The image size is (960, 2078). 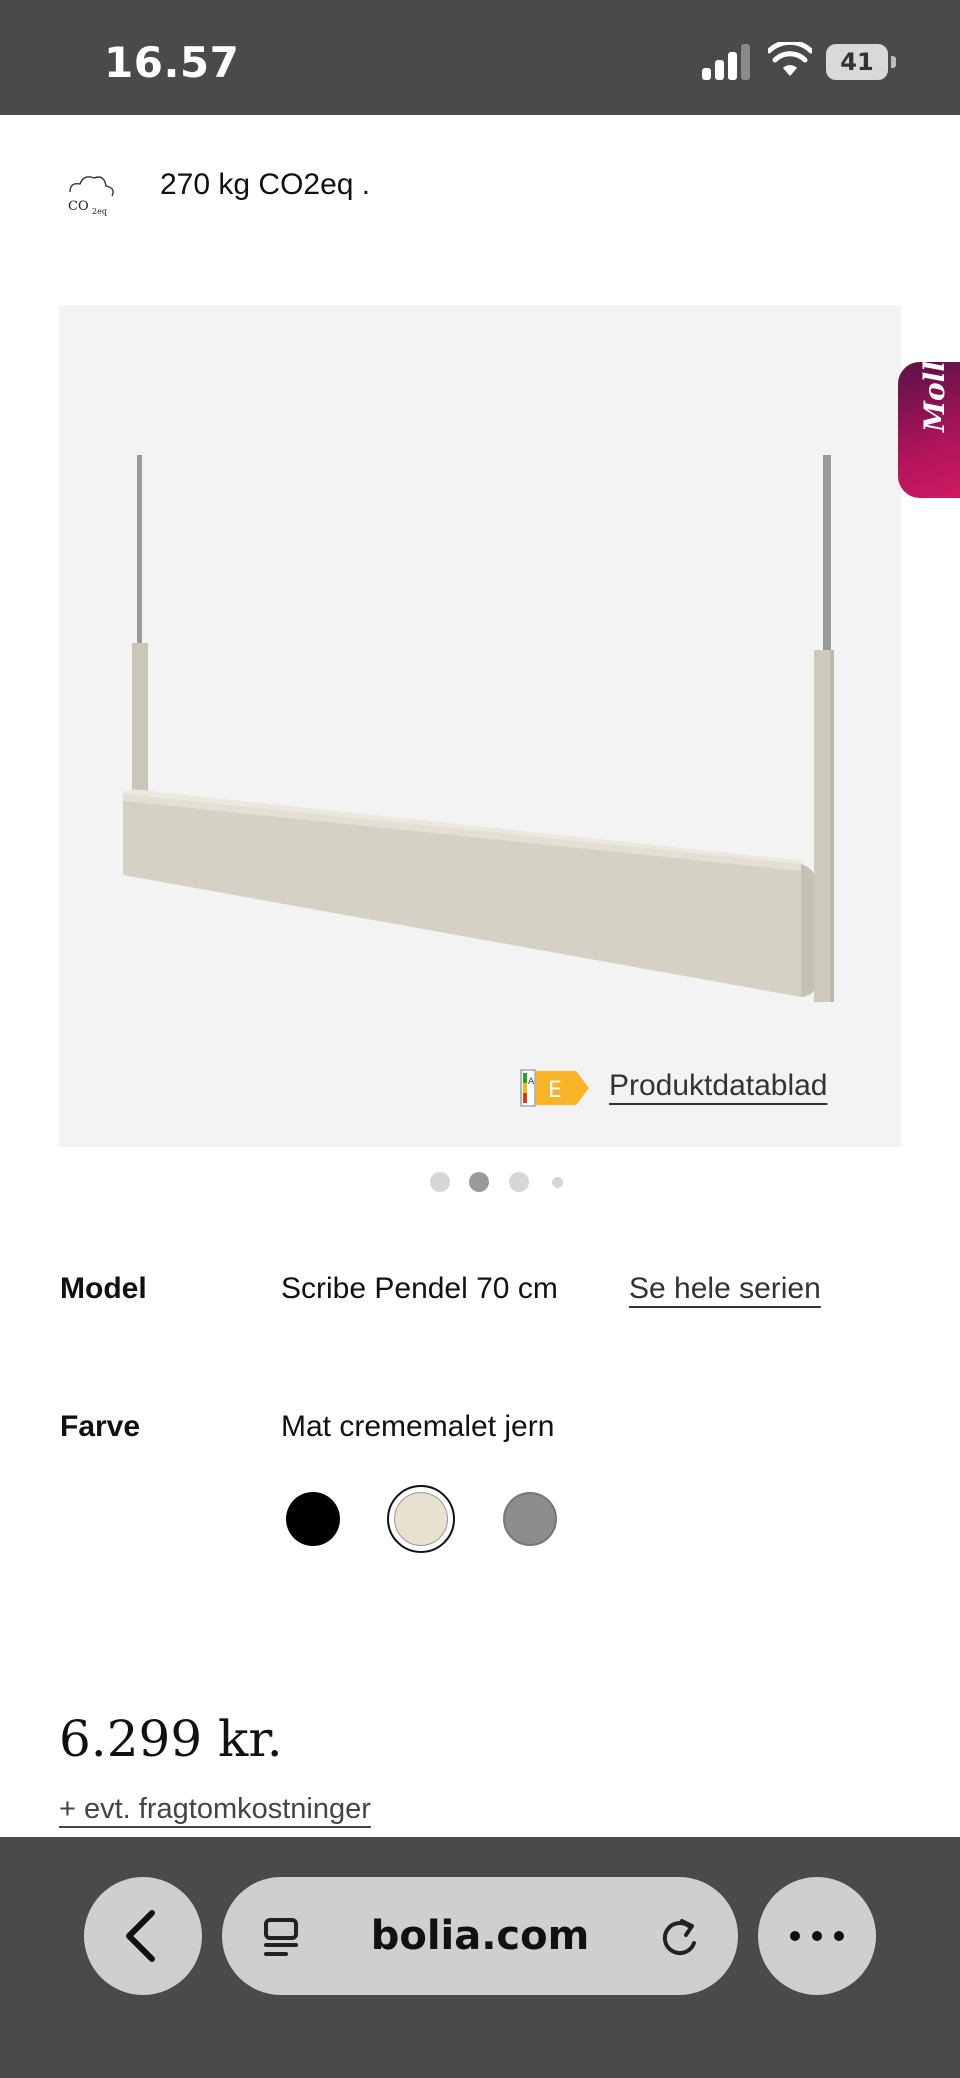 What do you see at coordinates (790, 59) in the screenshot?
I see `wifi-icon` at bounding box center [790, 59].